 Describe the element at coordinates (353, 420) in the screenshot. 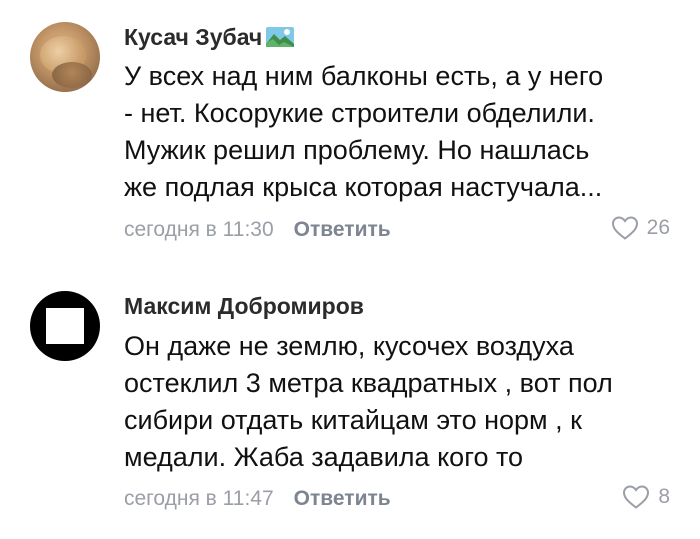

I see `comment-text-line: сибири отдать китайцам это норм , к` at that location.